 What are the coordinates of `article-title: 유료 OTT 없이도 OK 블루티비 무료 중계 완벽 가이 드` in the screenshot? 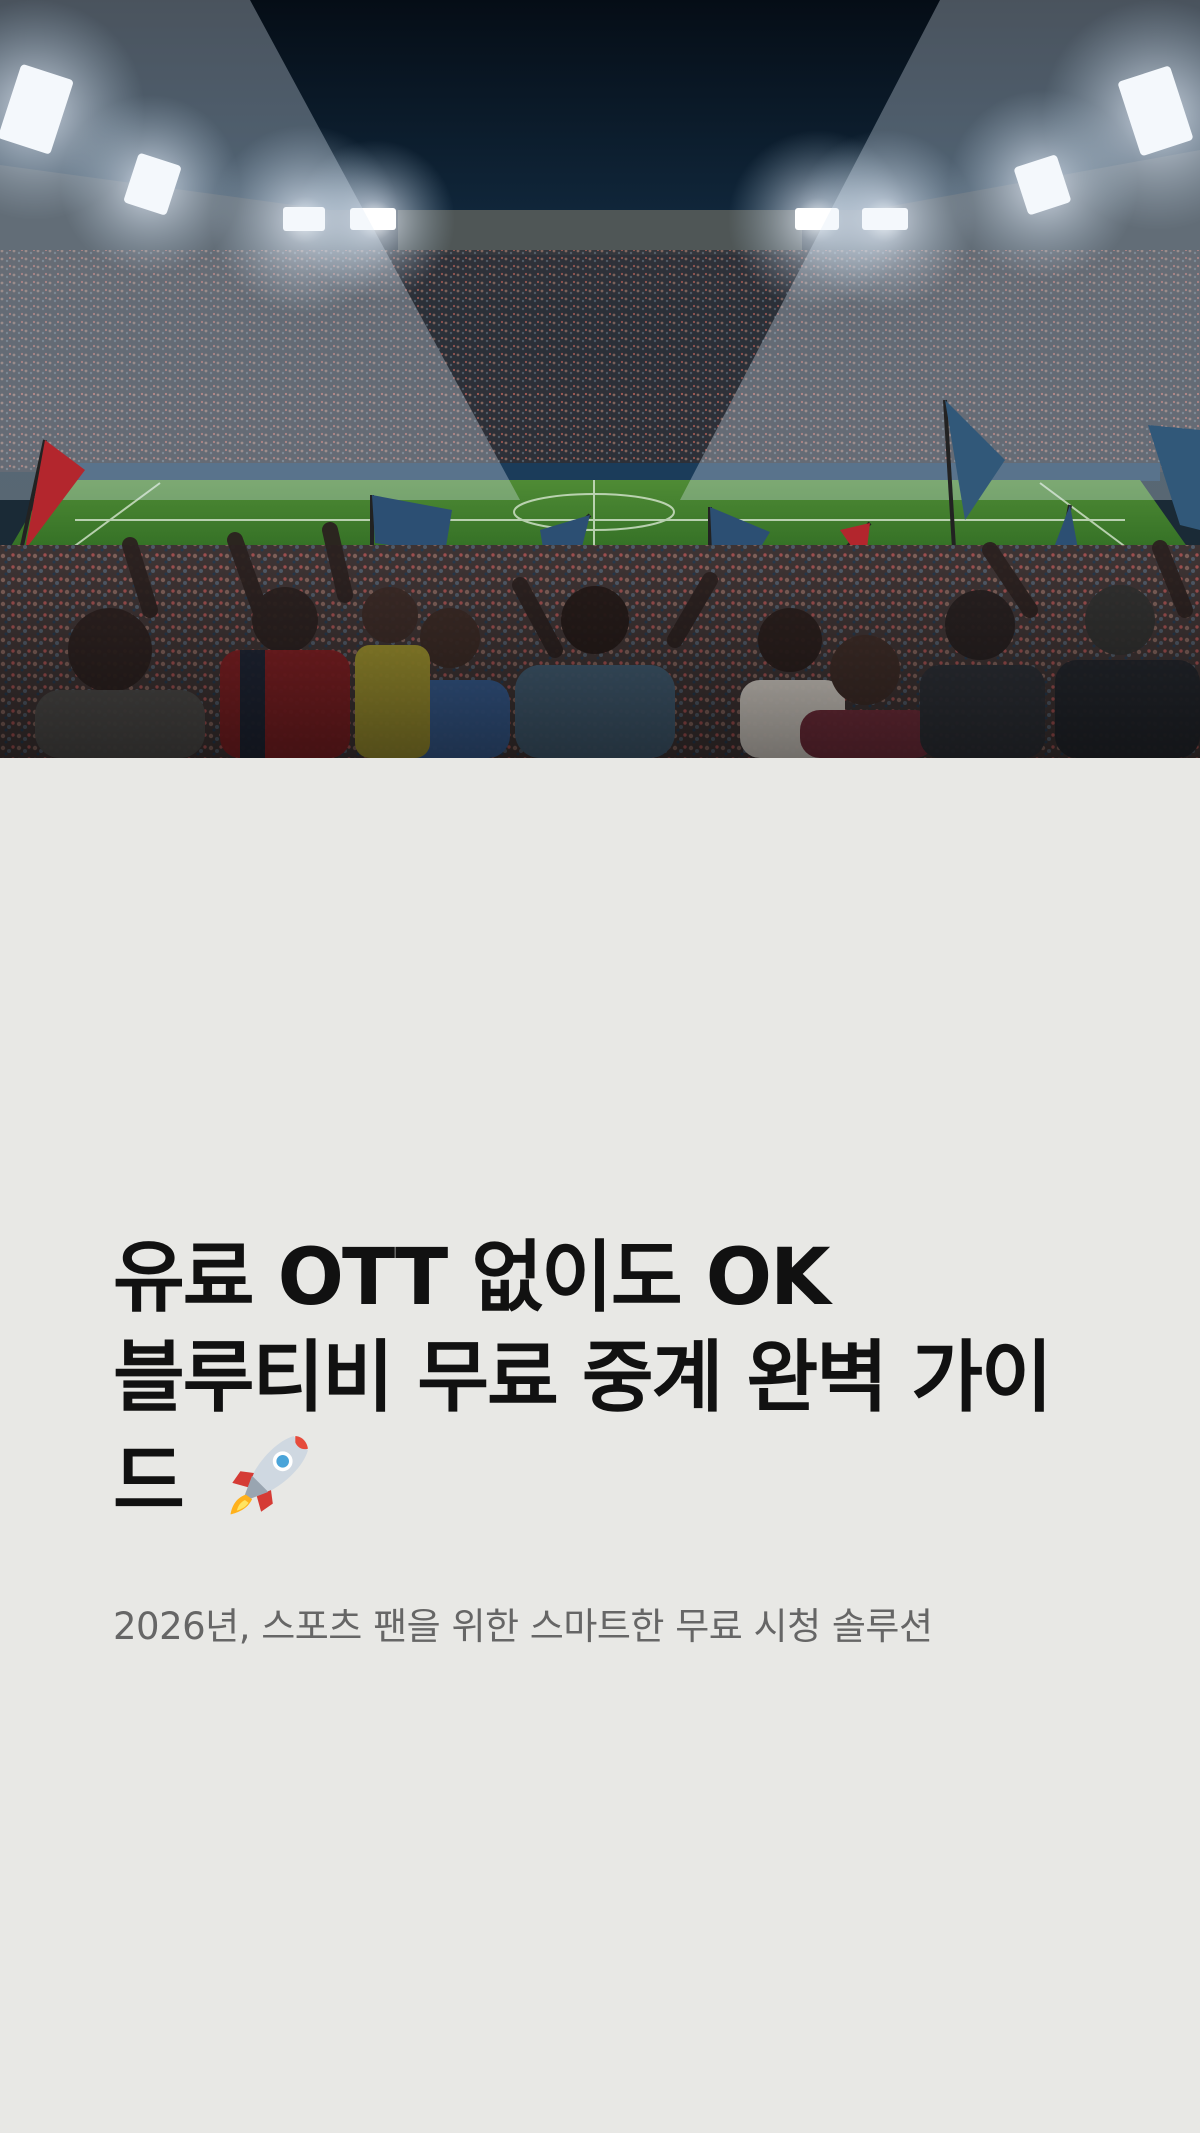 It's located at (603, 1380).